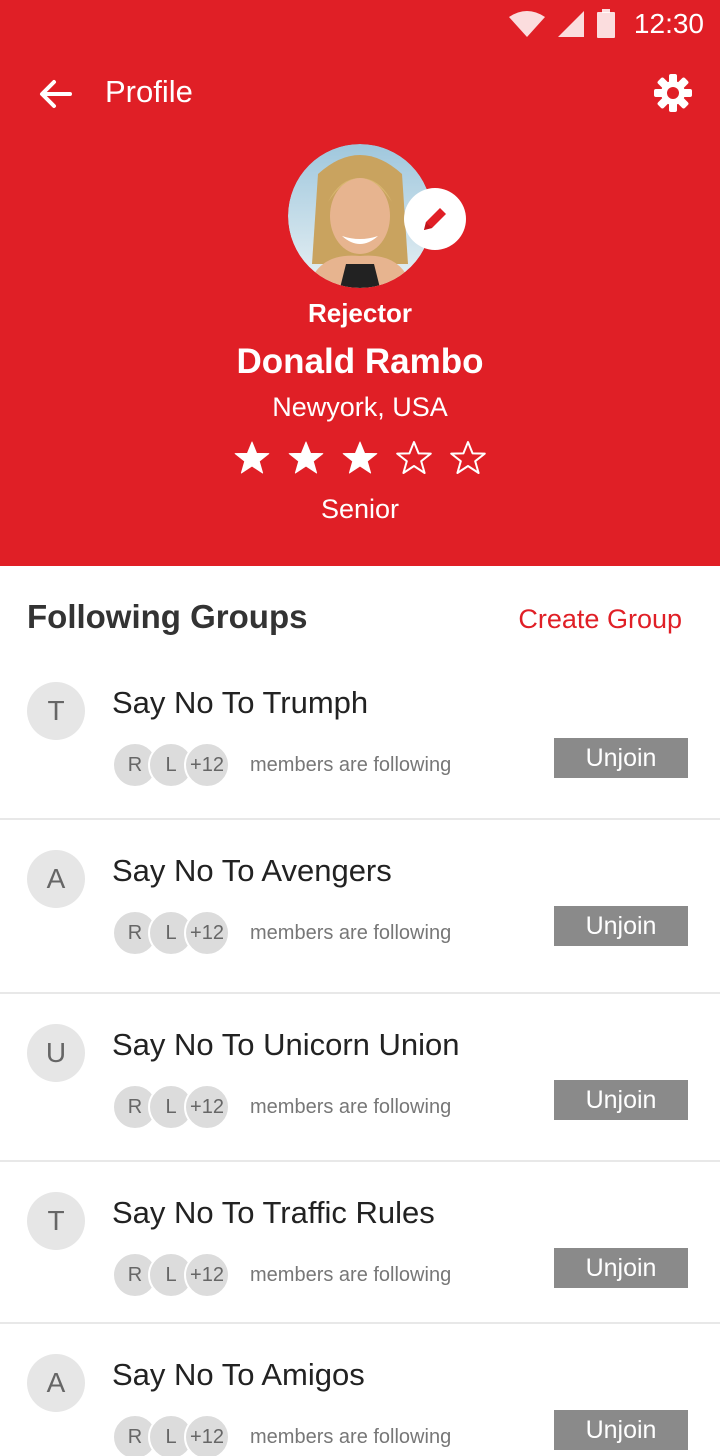  Describe the element at coordinates (605, 23) in the screenshot. I see `battery-icon` at that location.